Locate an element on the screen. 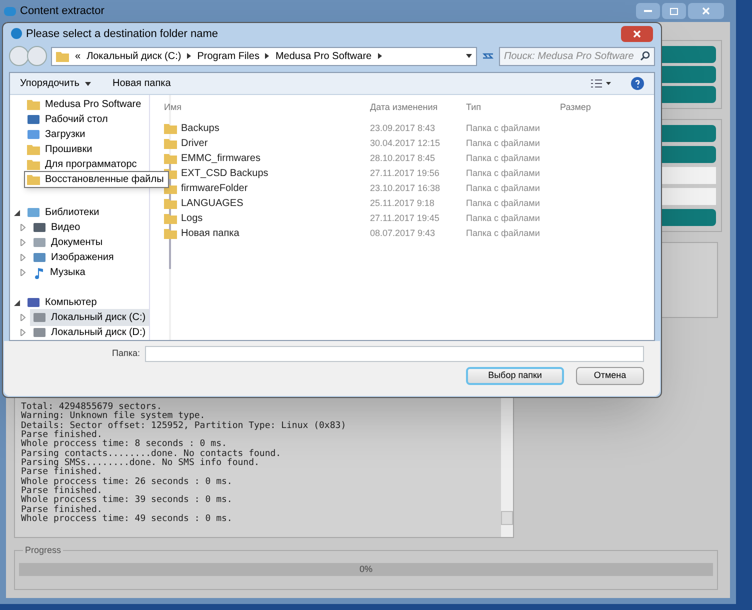 The height and width of the screenshot is (610, 752). forward-button is located at coordinates (37, 56).